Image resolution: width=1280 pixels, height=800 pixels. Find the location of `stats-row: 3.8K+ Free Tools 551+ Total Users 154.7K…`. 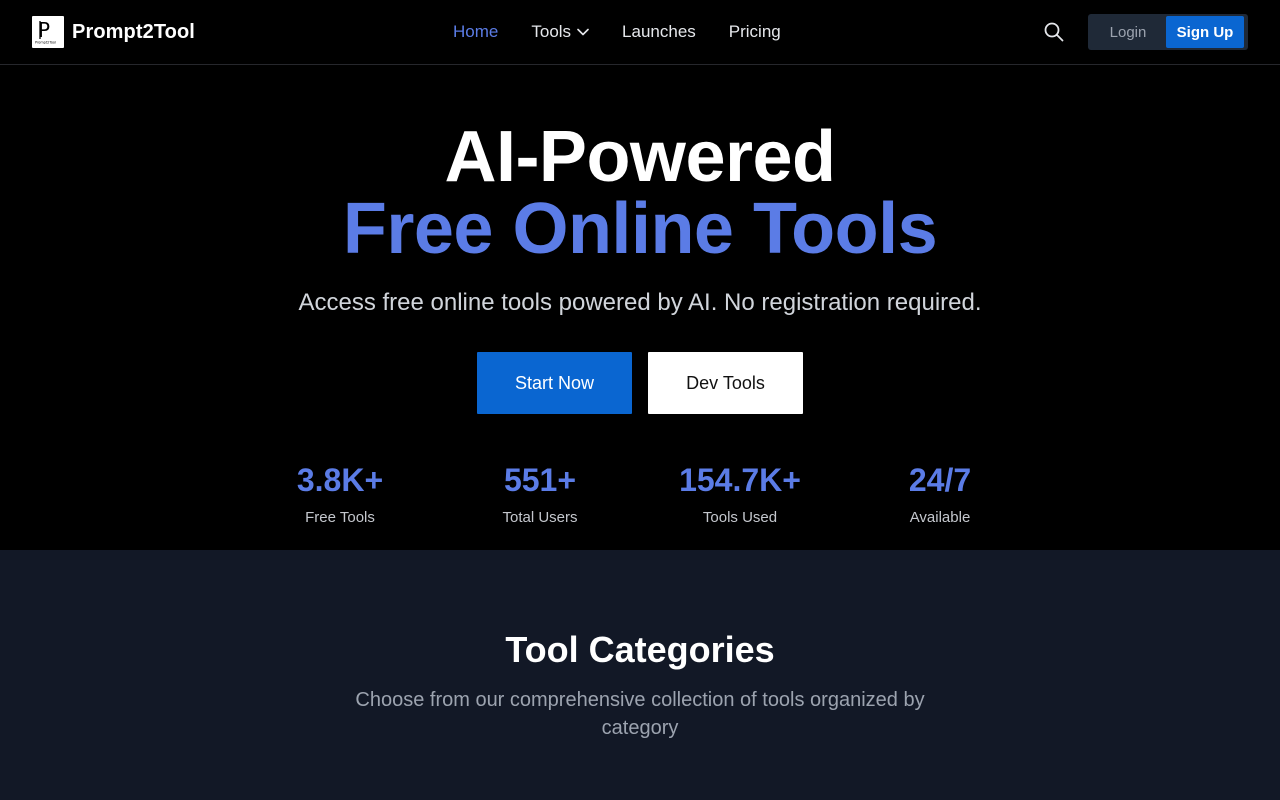

stats-row: 3.8K+ Free Tools 551+ Total Users 154.7K… is located at coordinates (640, 495).